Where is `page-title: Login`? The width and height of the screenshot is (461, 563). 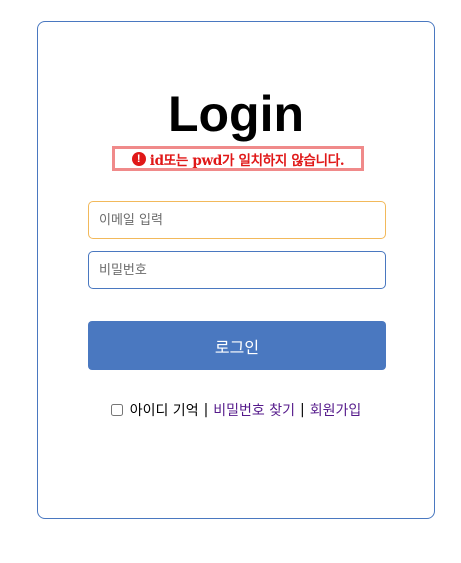 page-title: Login is located at coordinates (236, 114).